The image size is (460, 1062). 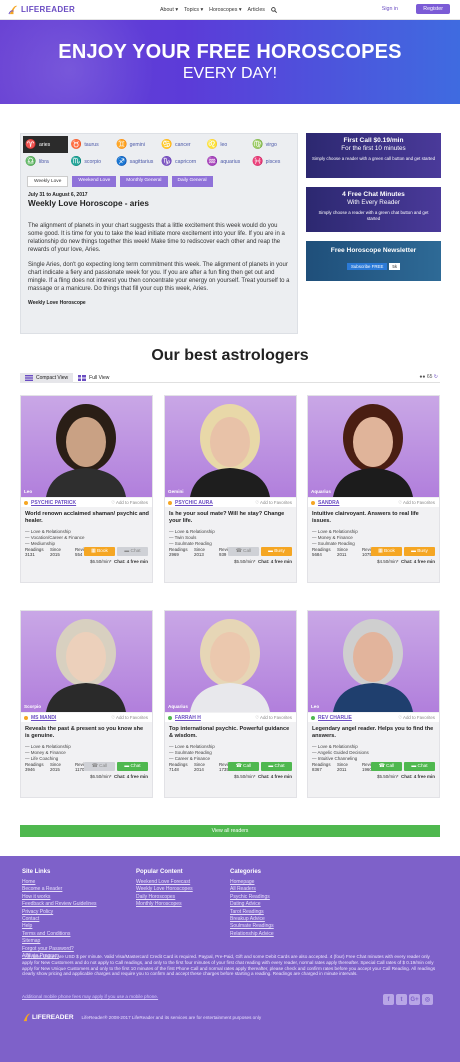 I want to click on signin-link: Sign in, so click(x=390, y=9).